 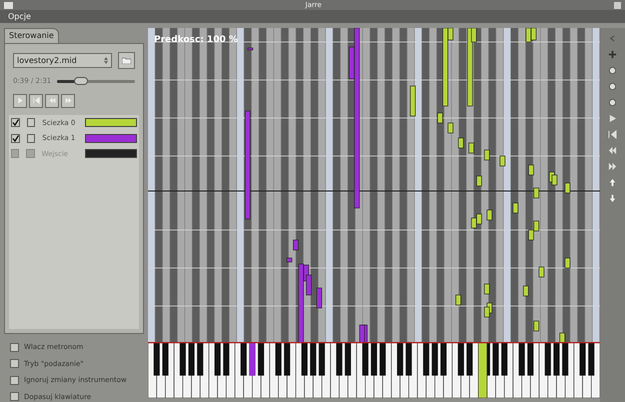 What do you see at coordinates (96, 81) in the screenshot?
I see `position-slider` at bounding box center [96, 81].